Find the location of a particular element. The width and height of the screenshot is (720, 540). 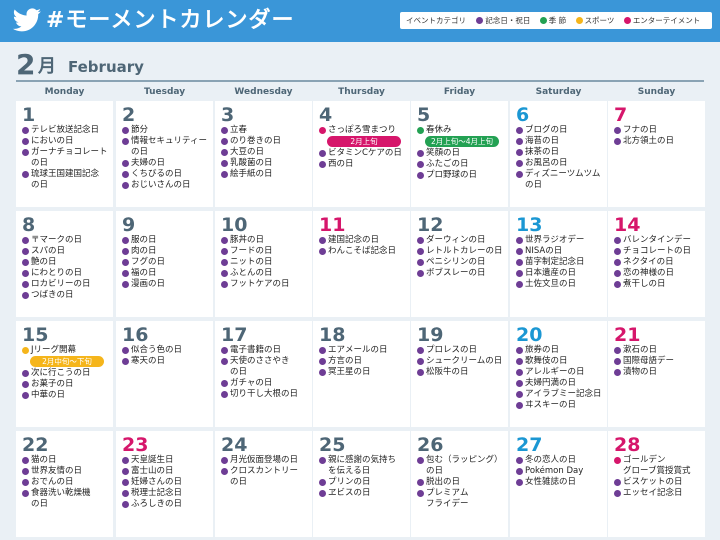

event-item-continued: グローブ賞授賞式 is located at coordinates (658, 471).